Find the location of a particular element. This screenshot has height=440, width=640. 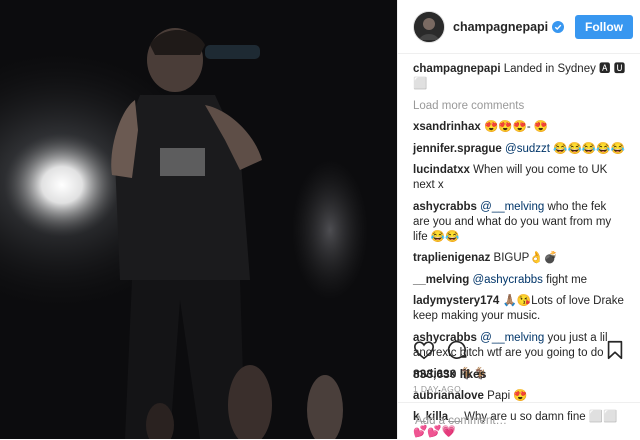

comment-mention: @__melving is located at coordinates (512, 207).